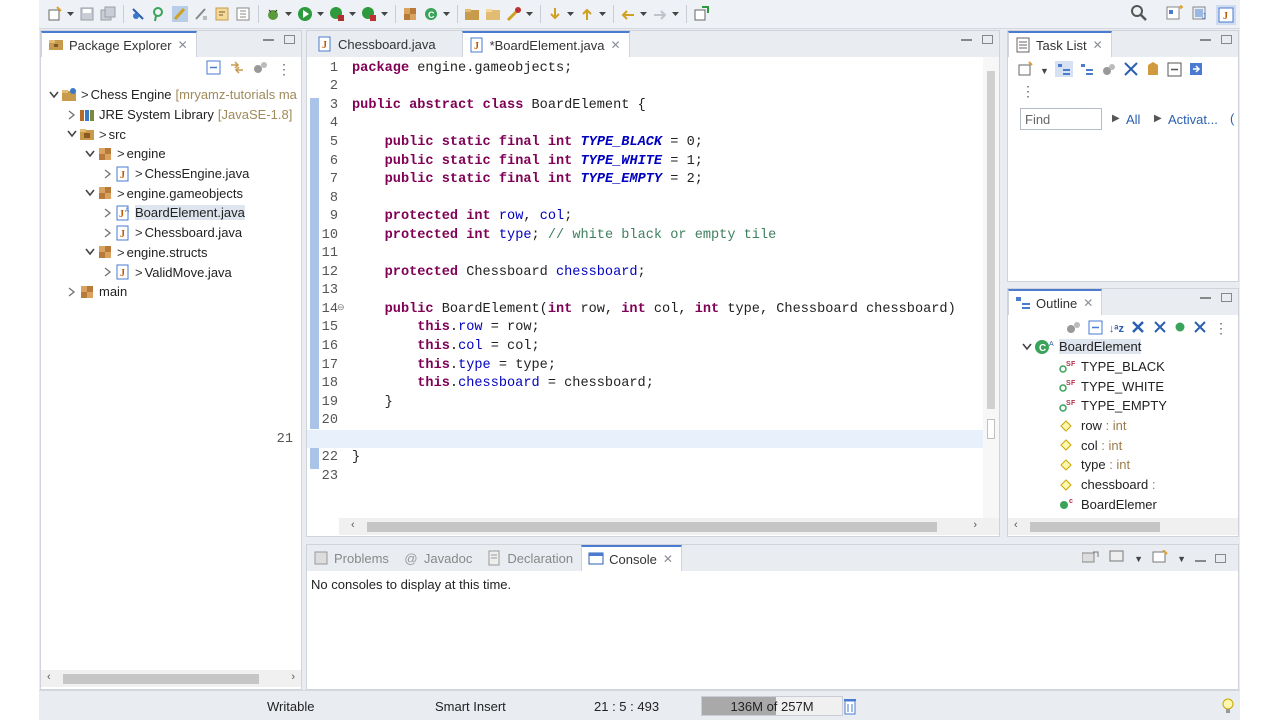 This screenshot has width=1280, height=720. I want to click on java-ee-perspective-icon: J, so click(1201, 14).